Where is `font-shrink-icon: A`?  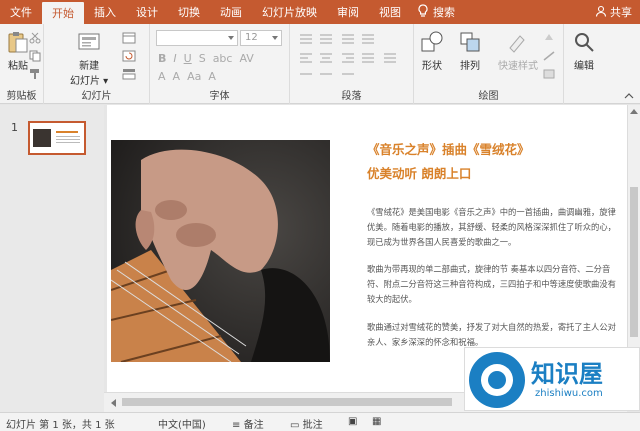
font-shrink-icon: A is located at coordinates (177, 76).